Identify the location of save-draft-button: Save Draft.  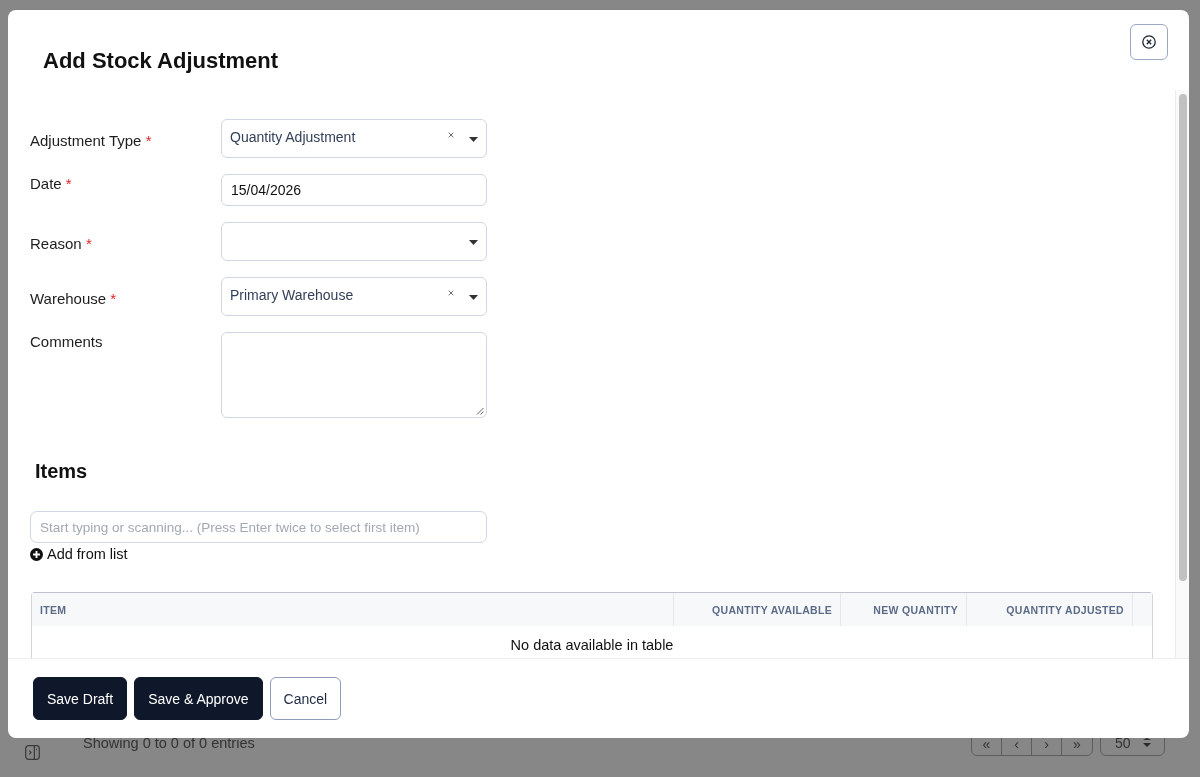
(80, 698).